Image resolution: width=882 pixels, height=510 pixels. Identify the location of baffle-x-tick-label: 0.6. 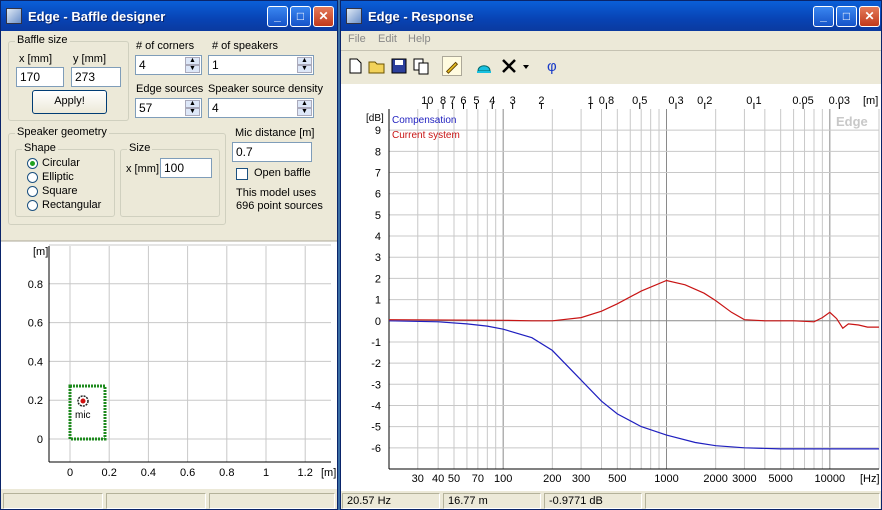
(187, 473).